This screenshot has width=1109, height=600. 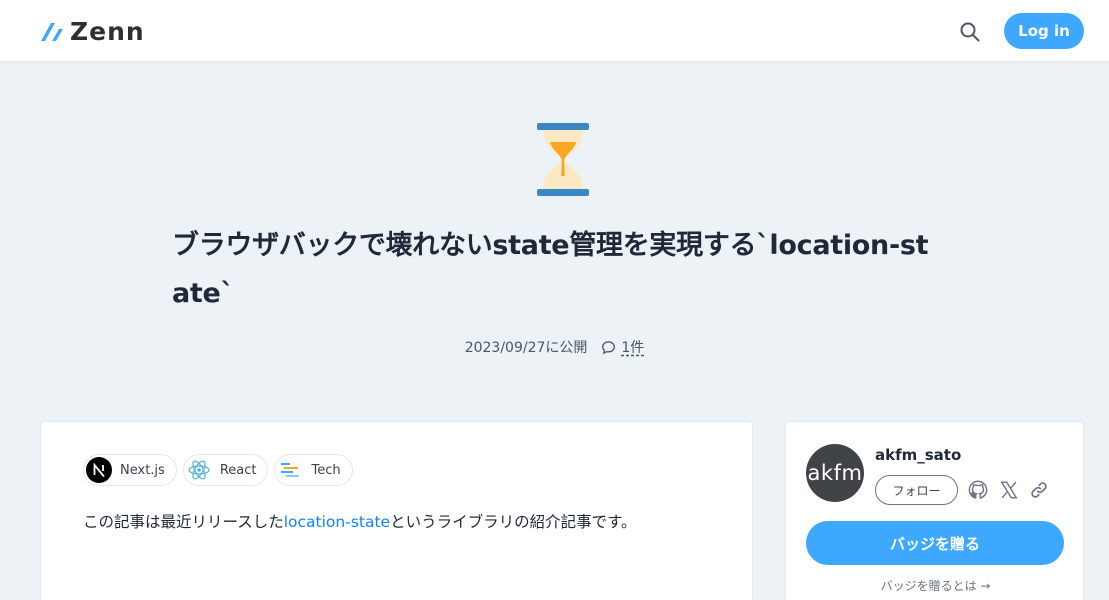 What do you see at coordinates (935, 585) in the screenshot?
I see `badge-help-link: バッジを贈るとは →` at bounding box center [935, 585].